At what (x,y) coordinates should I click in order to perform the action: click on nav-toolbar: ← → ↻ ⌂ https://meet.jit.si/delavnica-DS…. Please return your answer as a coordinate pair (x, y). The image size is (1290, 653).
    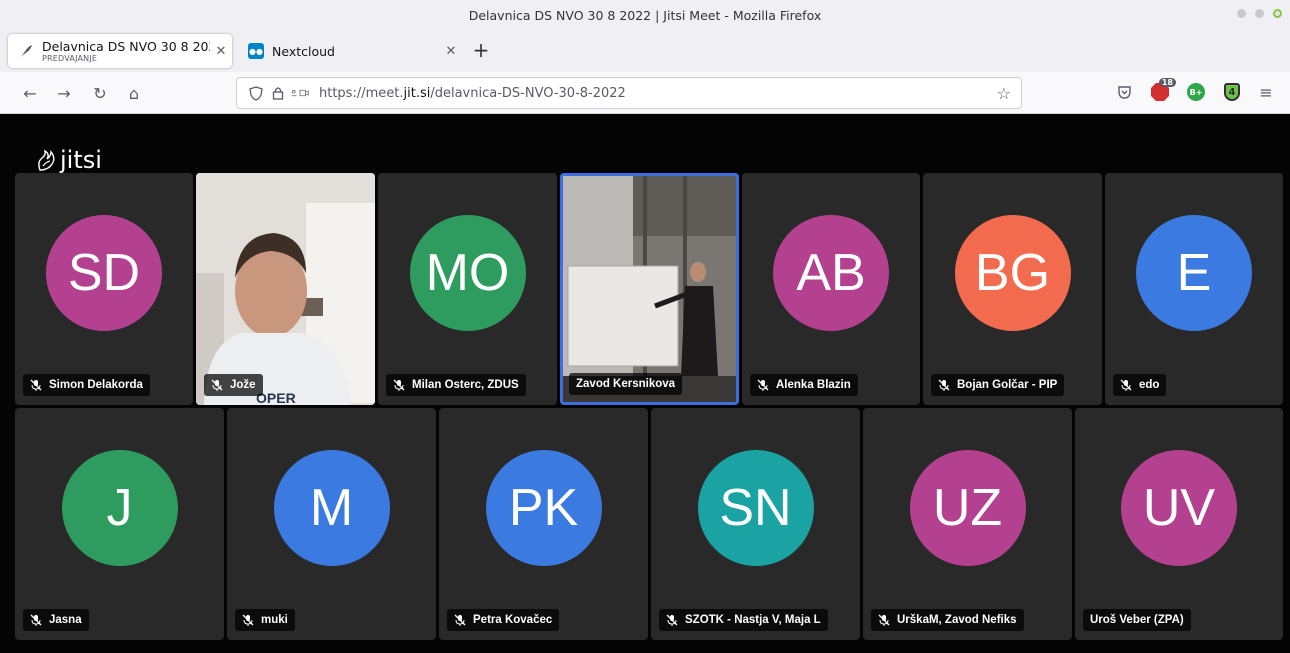
    Looking at the image, I should click on (645, 93).